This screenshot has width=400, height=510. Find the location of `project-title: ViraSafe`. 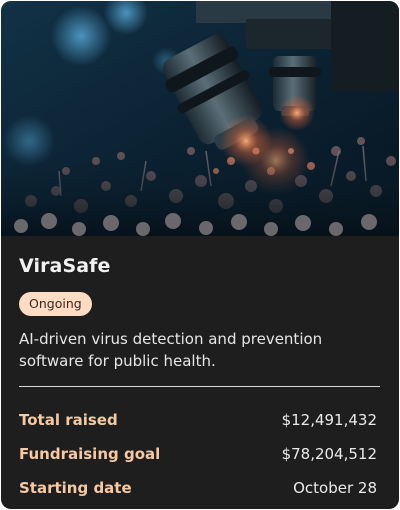

project-title: ViraSafe is located at coordinates (65, 266).